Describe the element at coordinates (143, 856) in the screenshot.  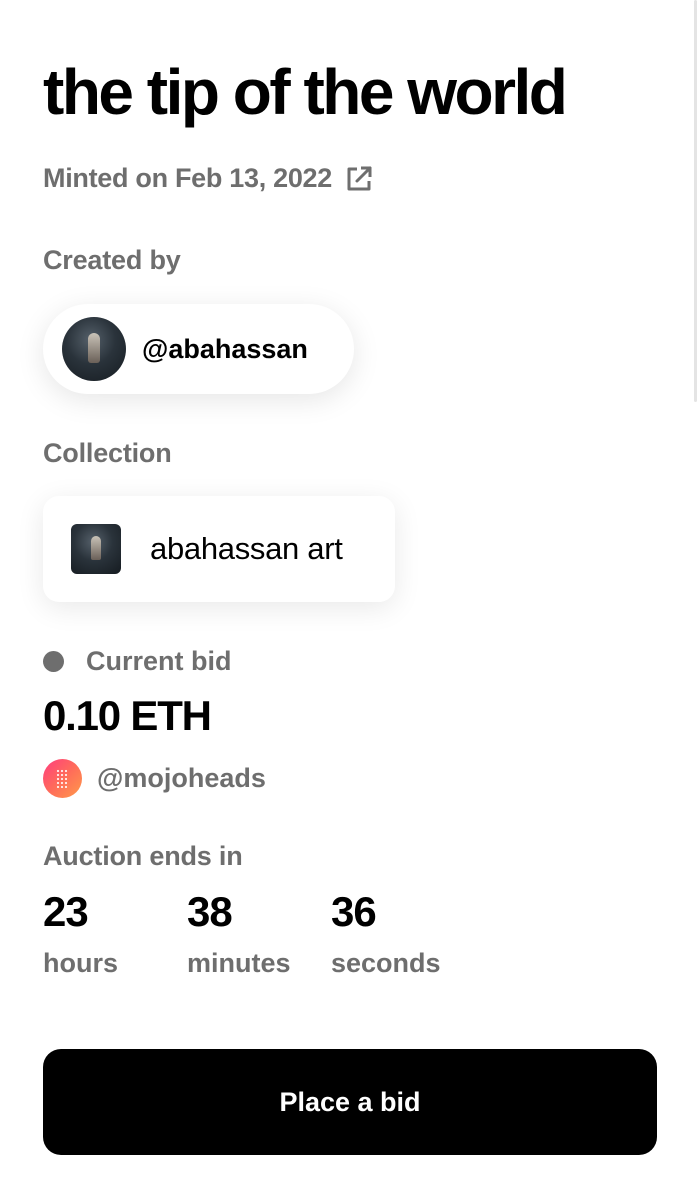
I see `auction-ends-label: Auction ends in` at that location.